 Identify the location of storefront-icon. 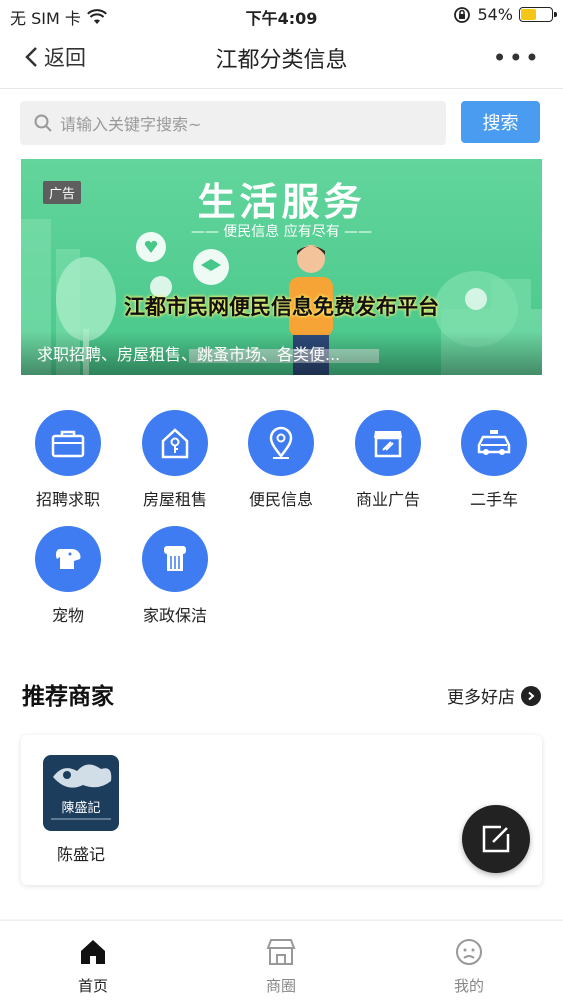
(388, 443).